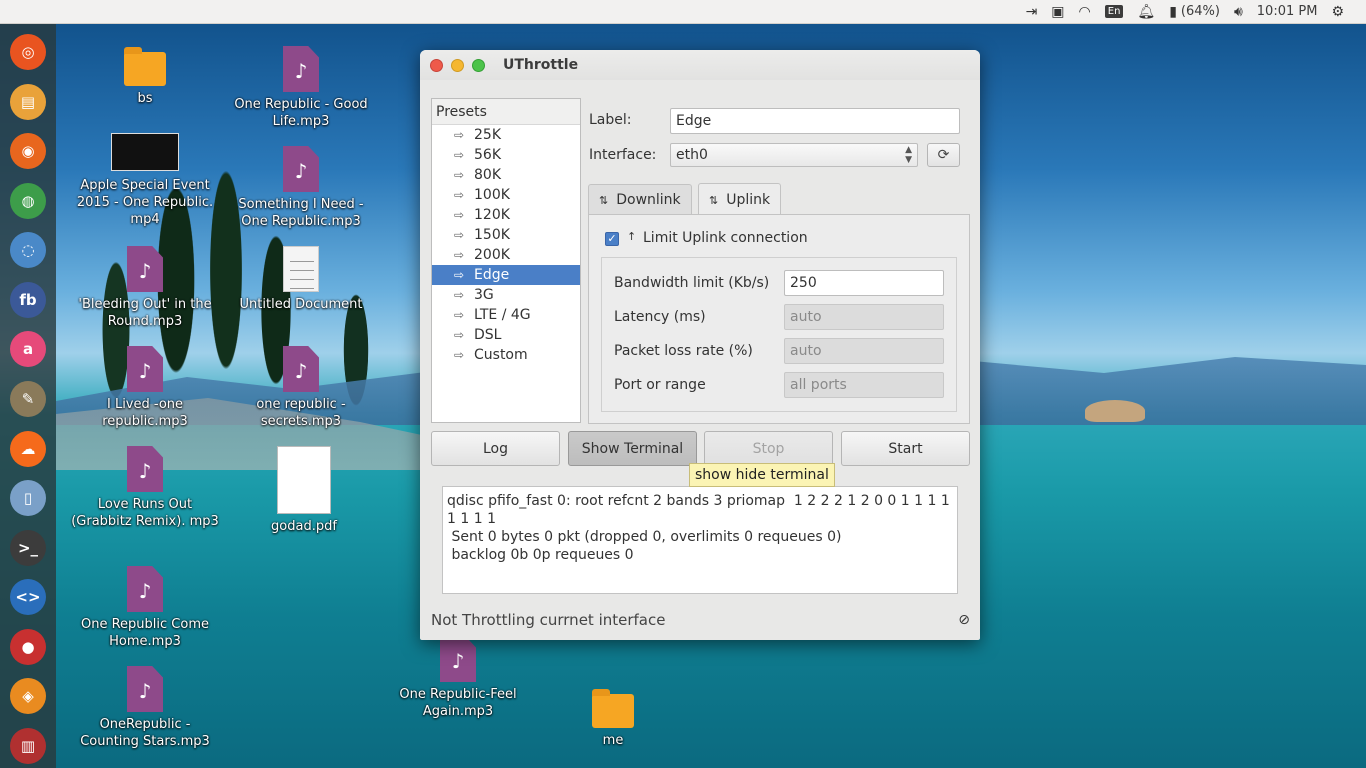 The image size is (1366, 768). I want to click on maximize-button, so click(478, 65).